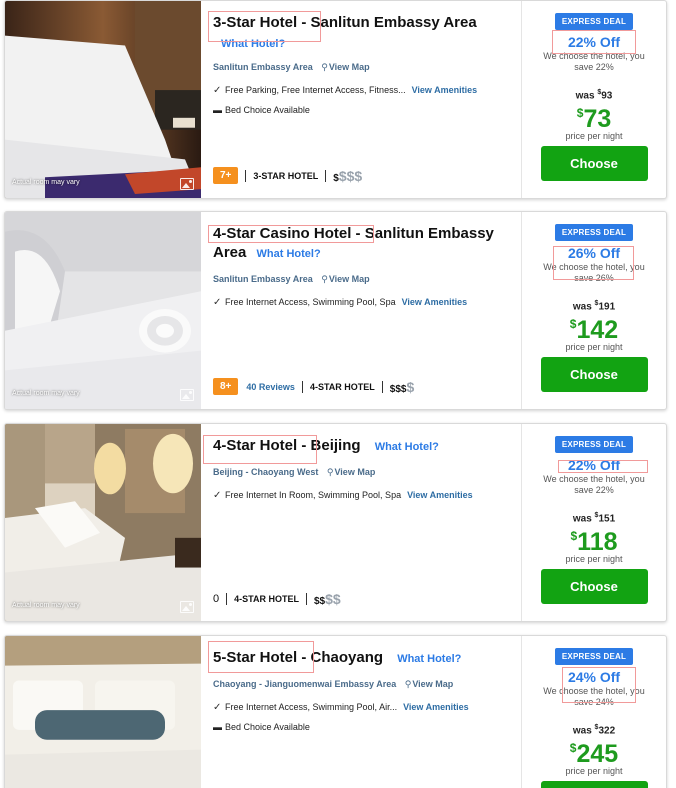 Image resolution: width=676 pixels, height=788 pixels. I want to click on reviews-link: 40 Reviews, so click(270, 387).